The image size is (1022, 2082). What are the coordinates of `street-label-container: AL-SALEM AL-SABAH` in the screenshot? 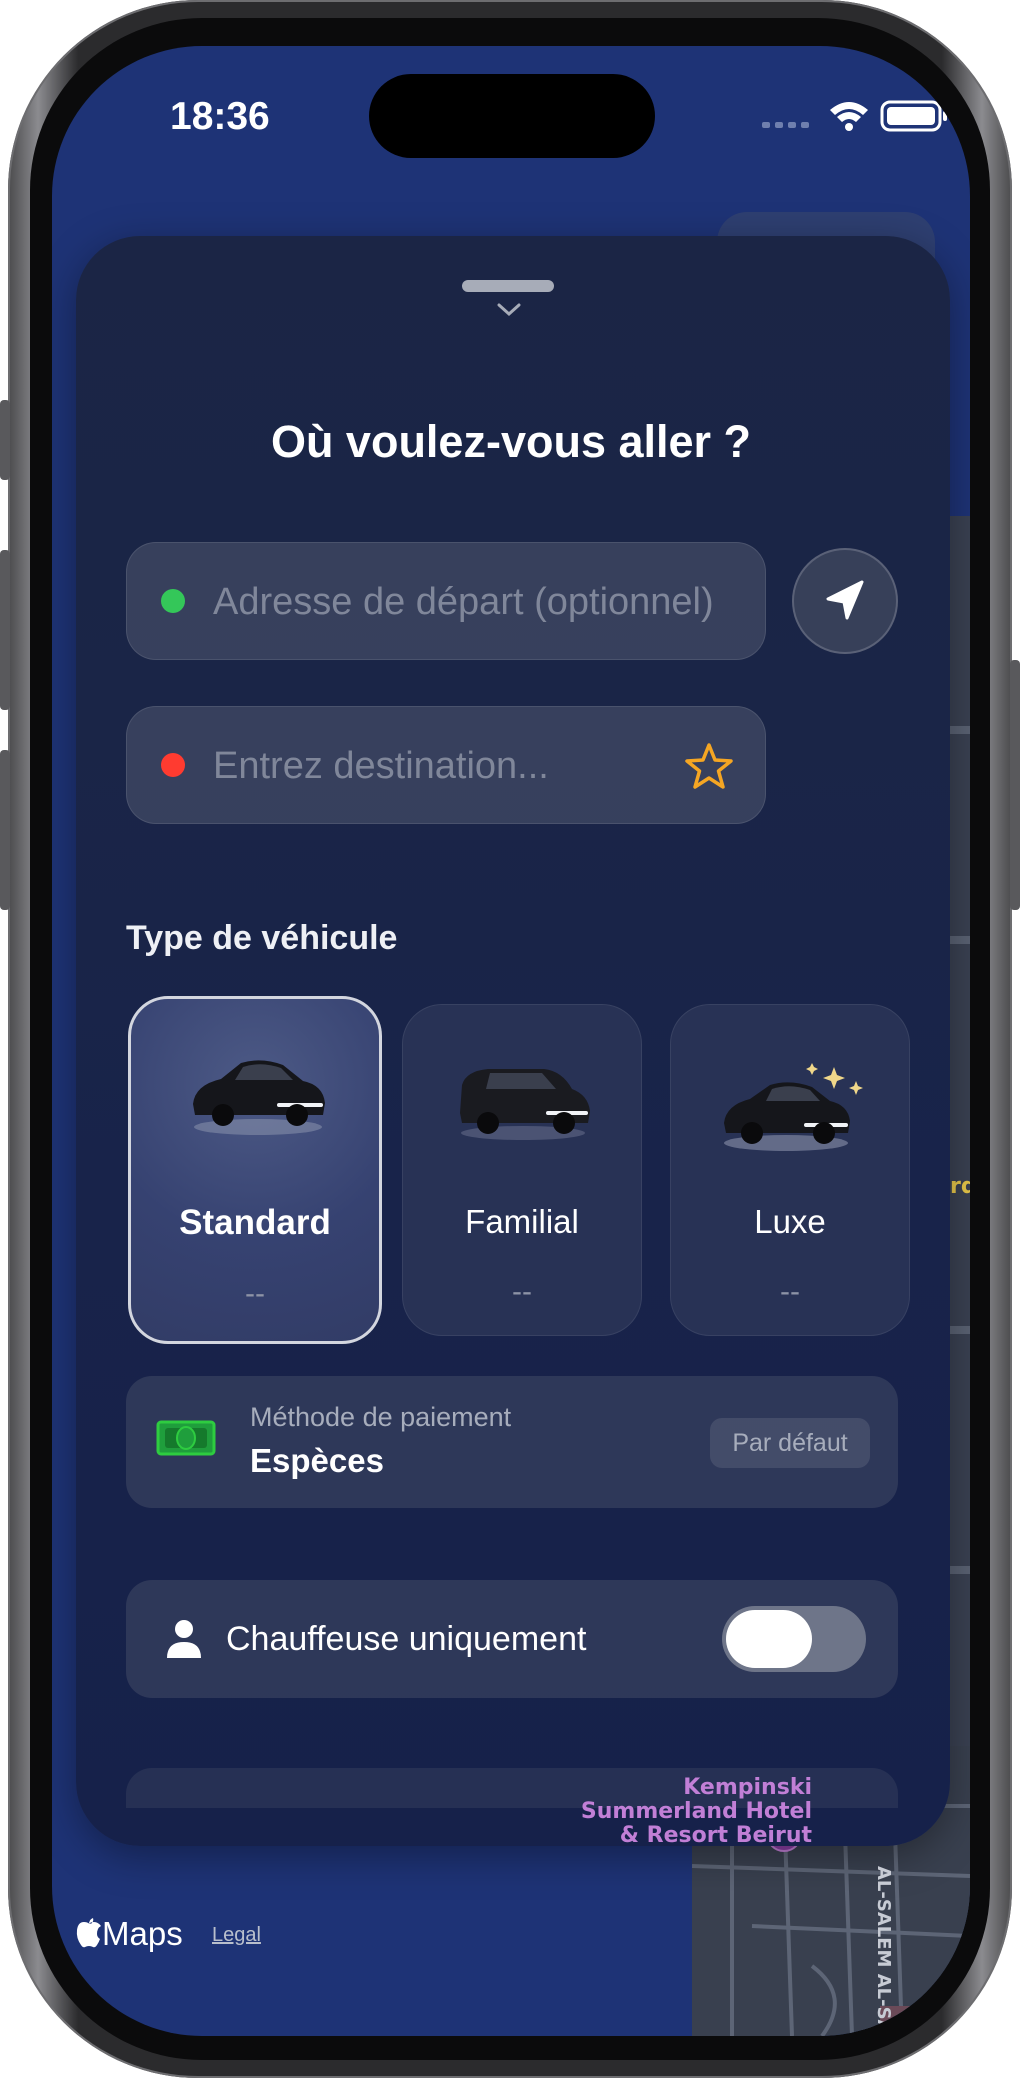 It's located at (883, 1951).